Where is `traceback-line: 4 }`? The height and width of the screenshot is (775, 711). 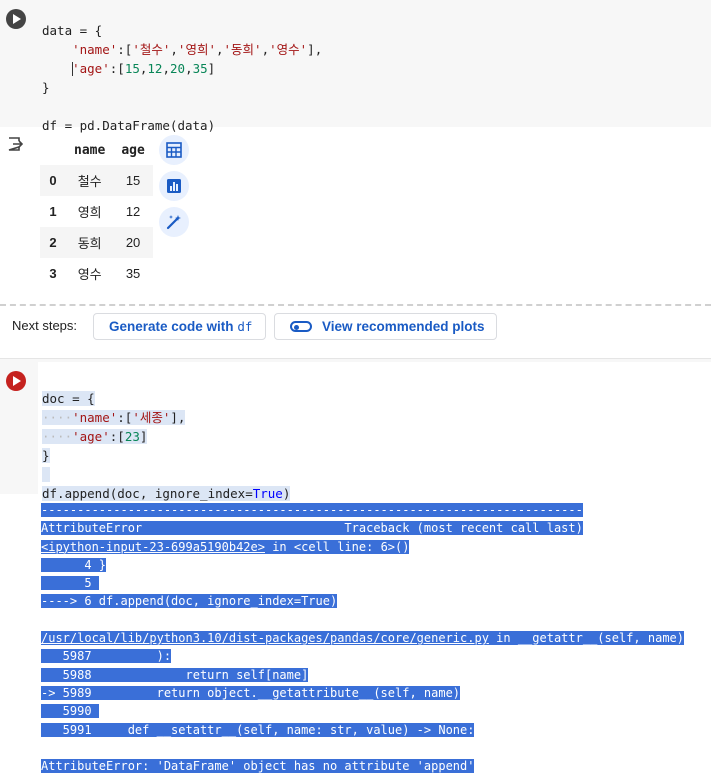 traceback-line: 4 } is located at coordinates (74, 564).